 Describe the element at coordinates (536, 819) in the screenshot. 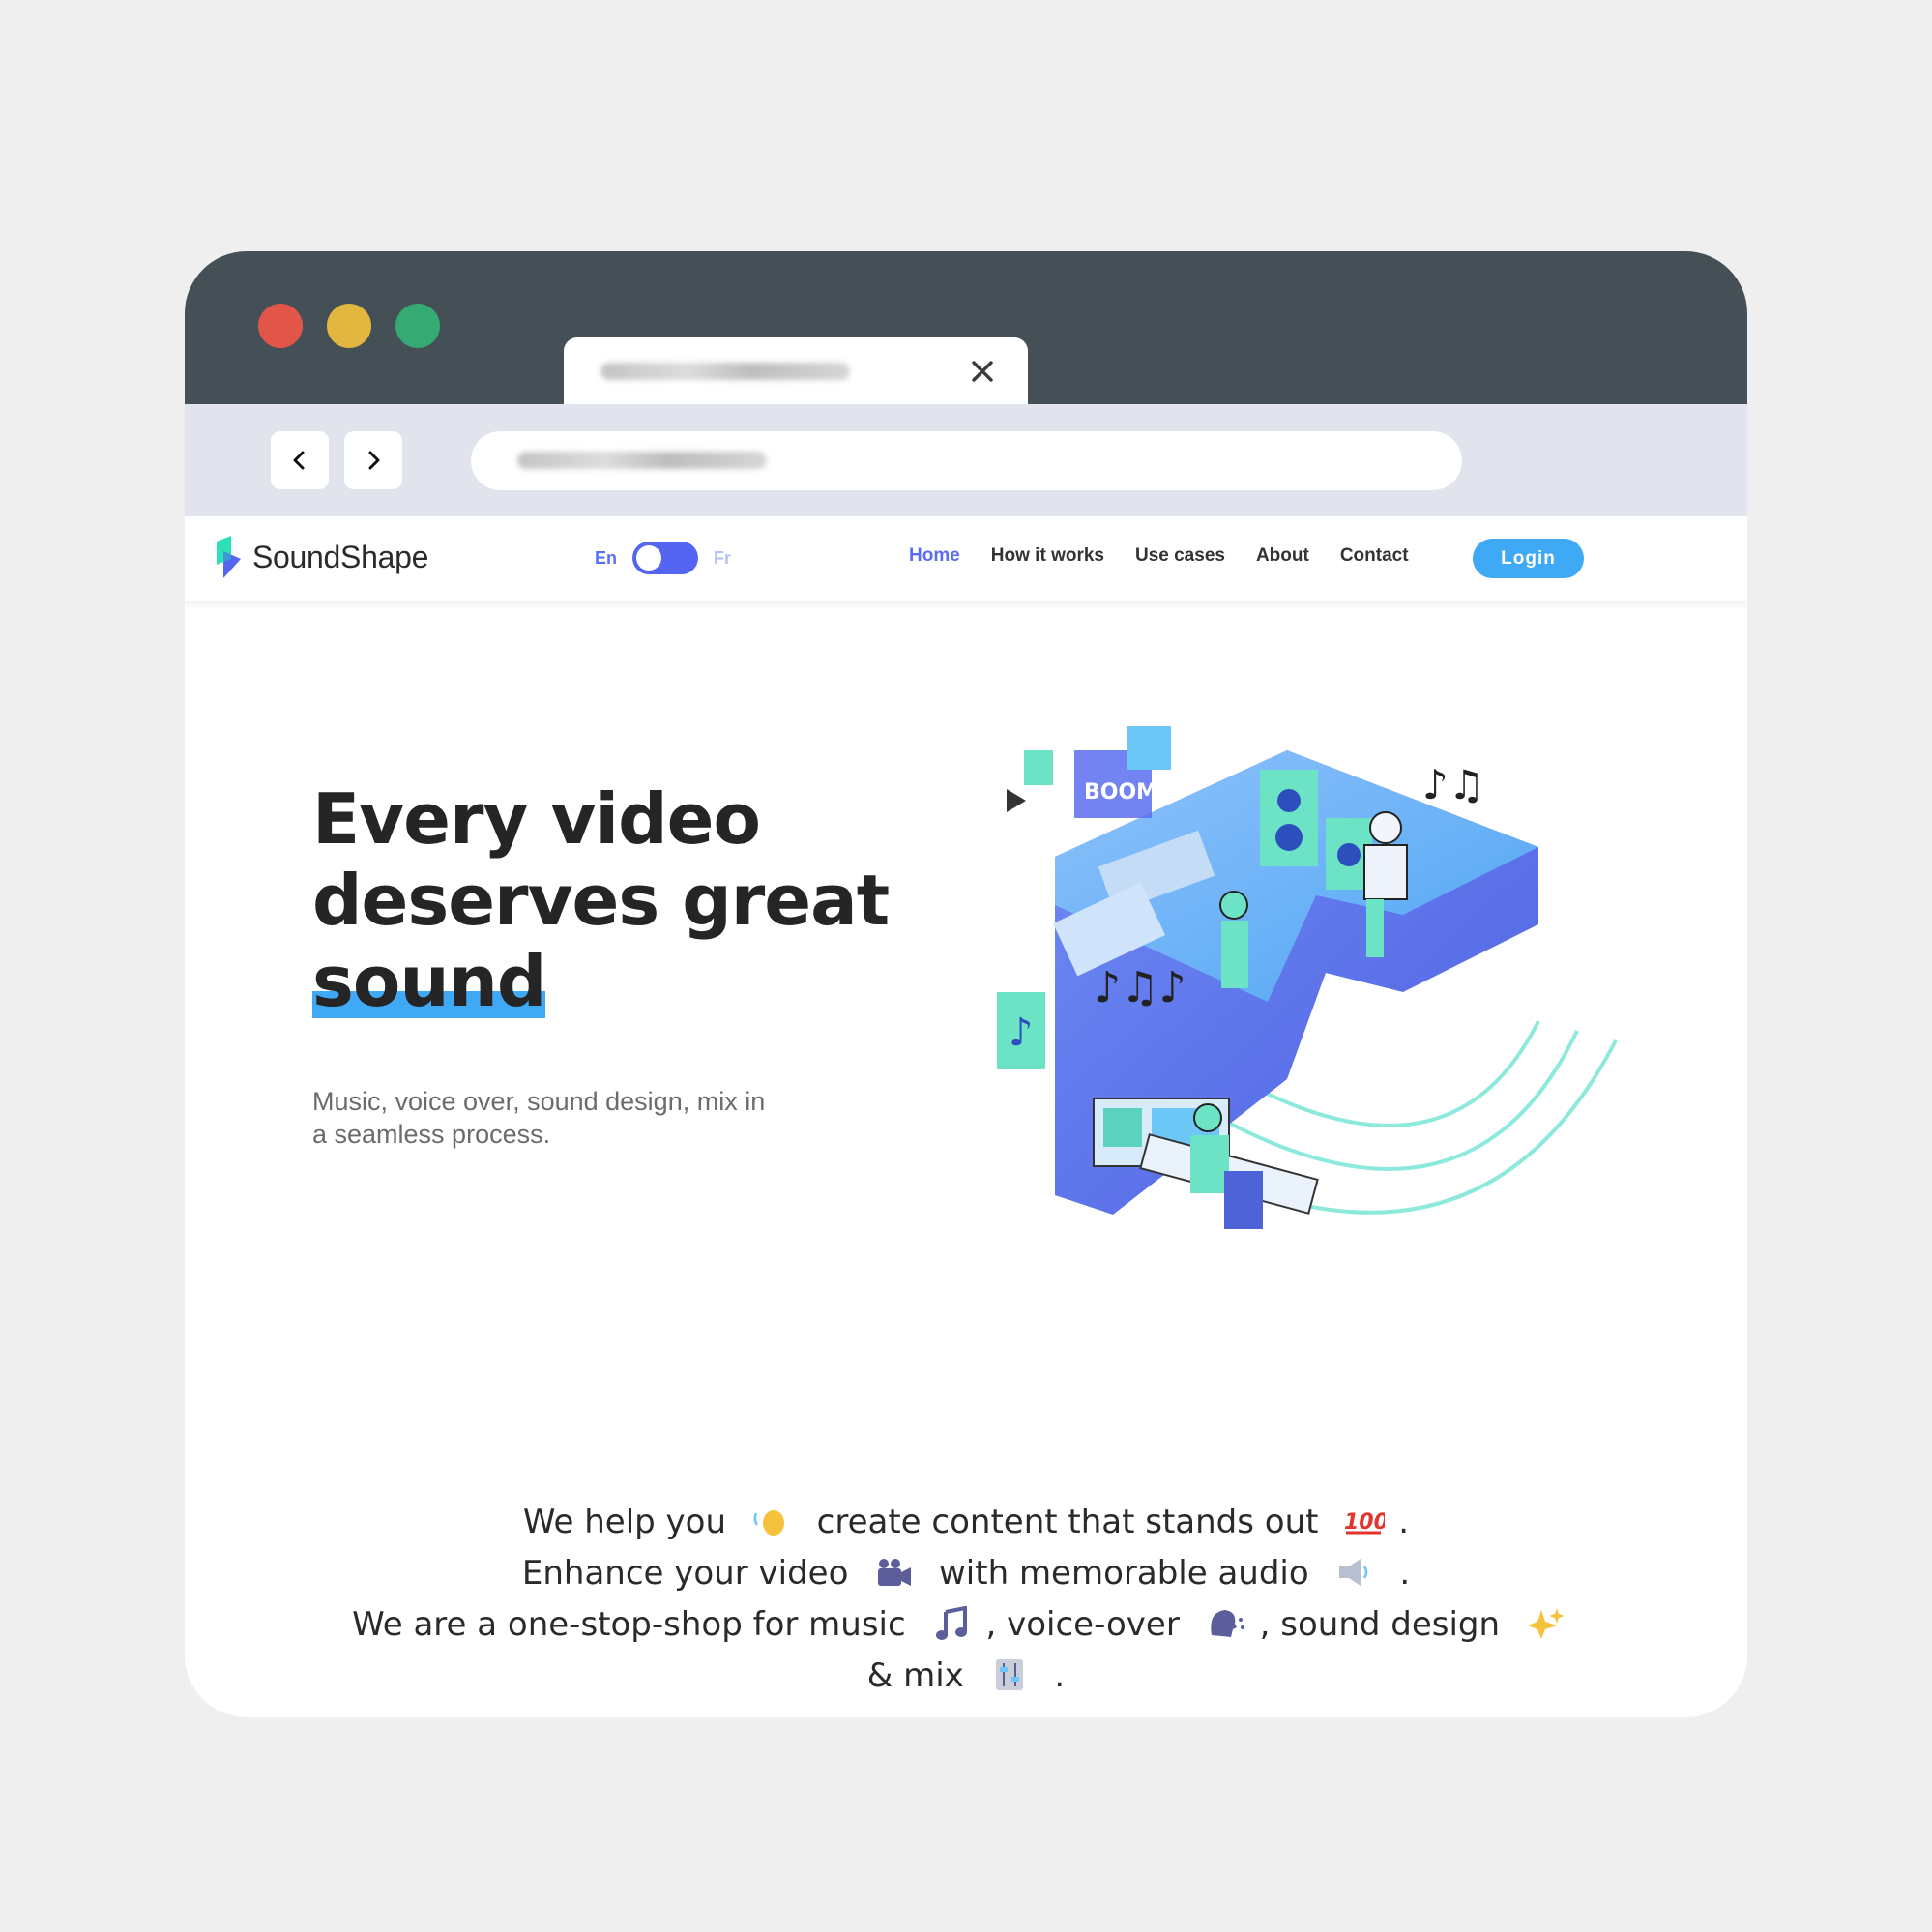

I see `hero-title-line1: Every video` at that location.